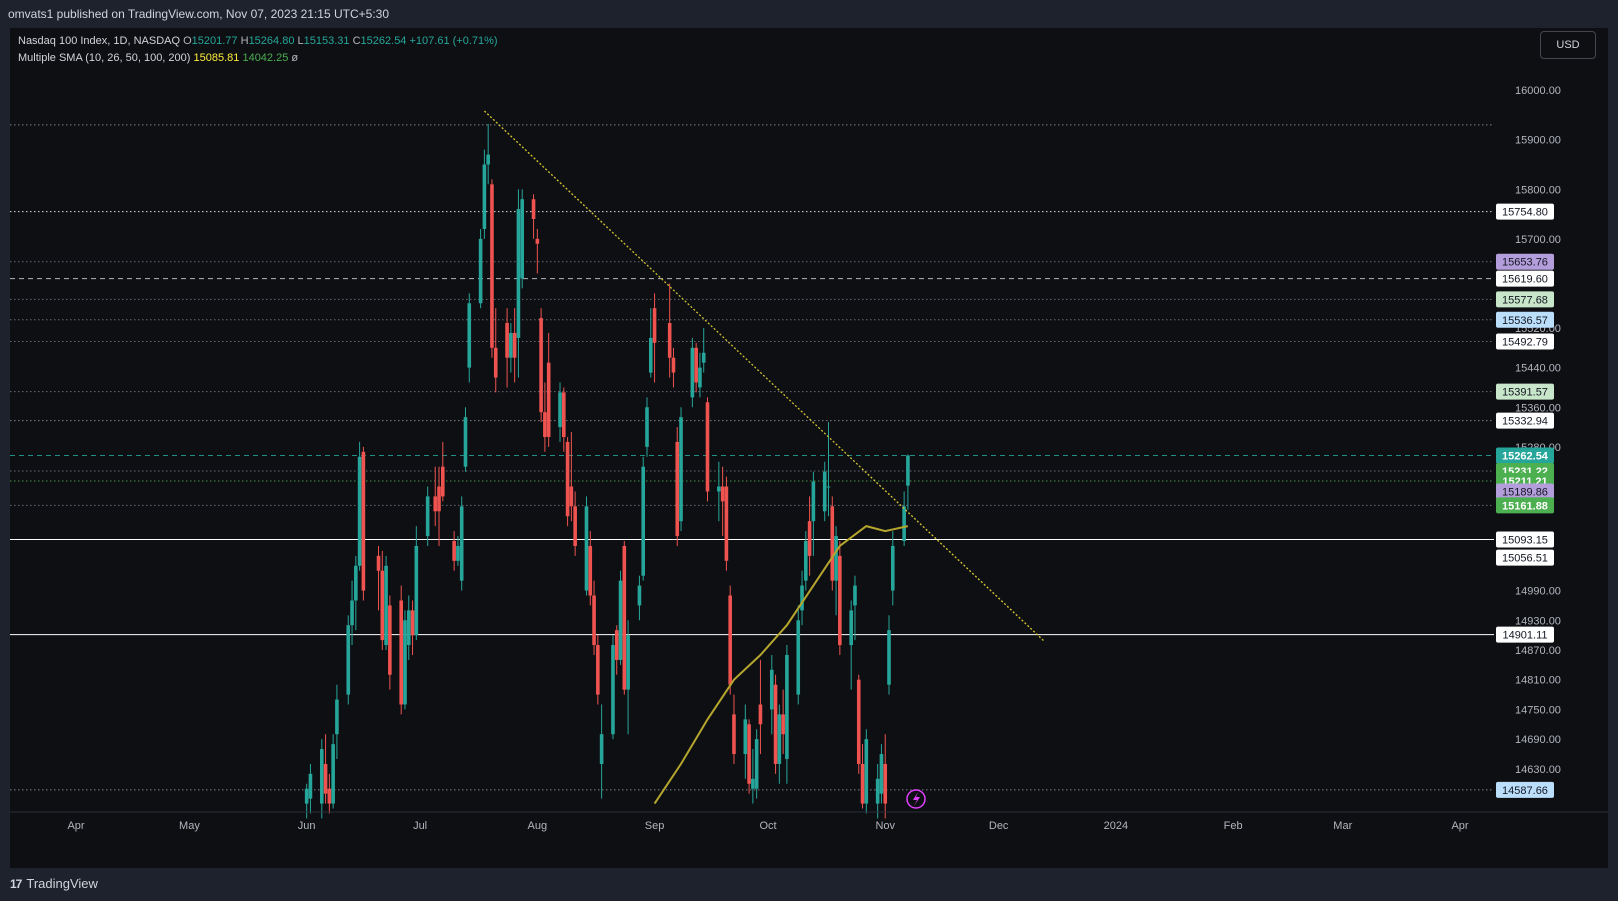 The image size is (1618, 901). What do you see at coordinates (295, 58) in the screenshot?
I see `sma-value-3: ø` at bounding box center [295, 58].